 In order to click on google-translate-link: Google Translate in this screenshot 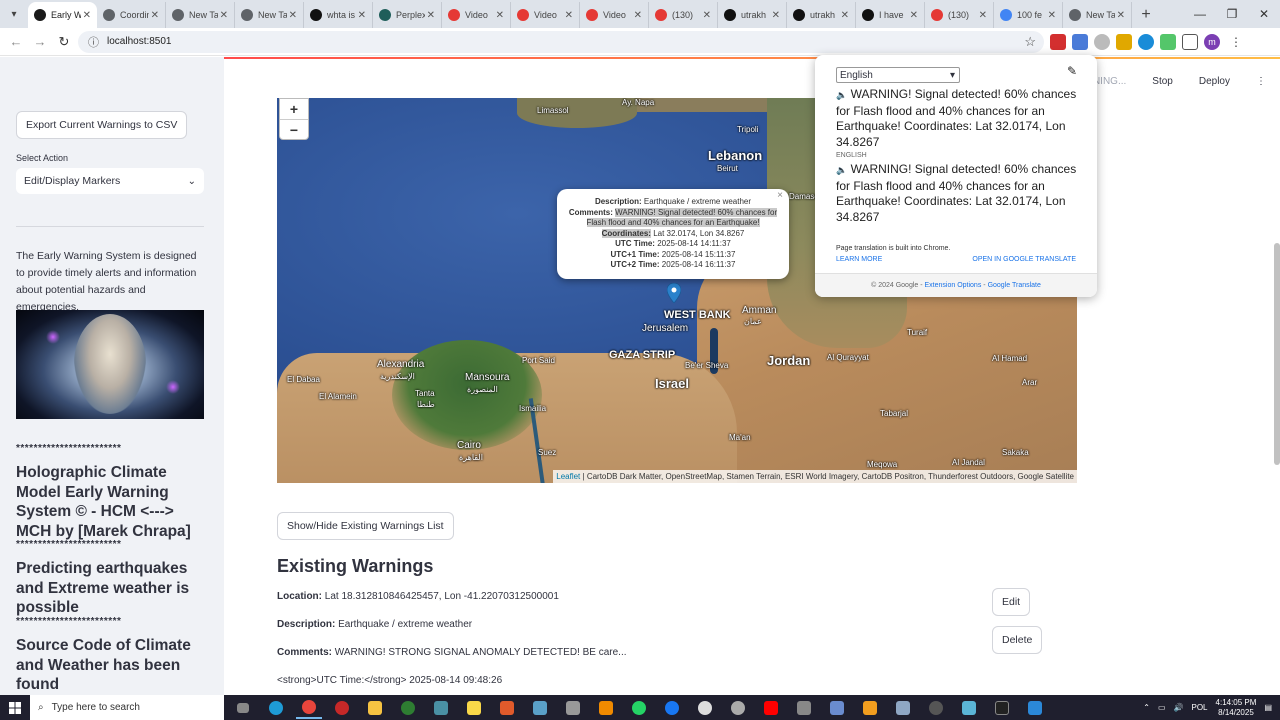, I will do `click(1014, 285)`.